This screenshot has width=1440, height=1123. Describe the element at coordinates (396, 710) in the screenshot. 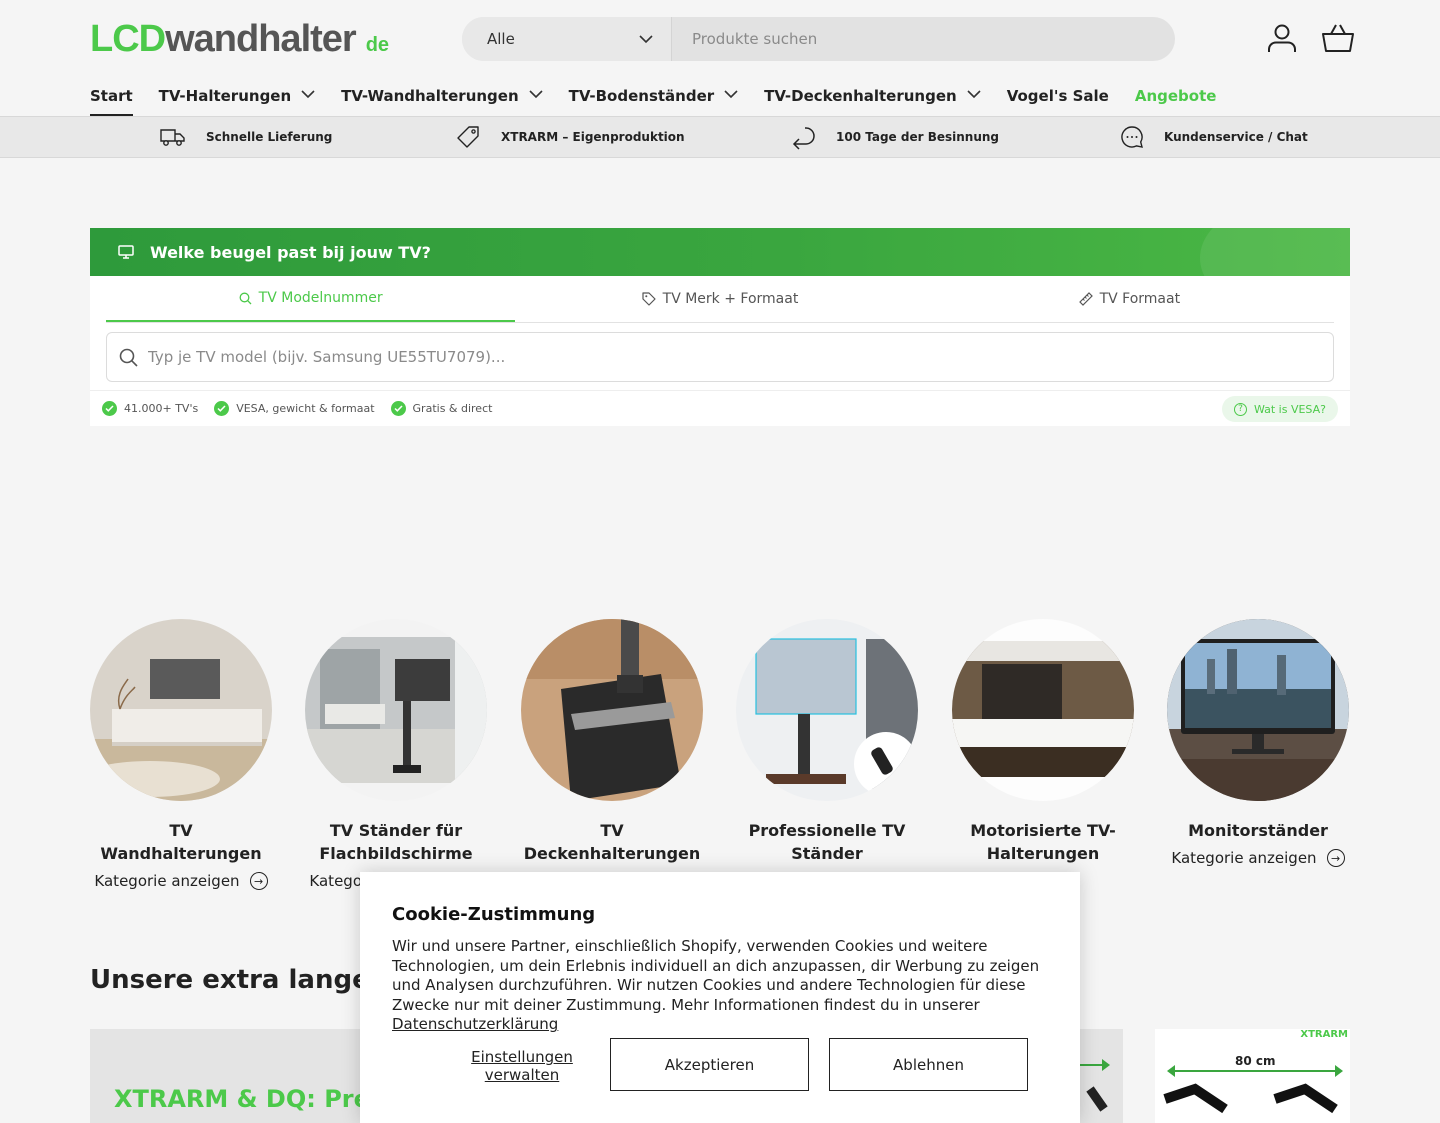

I see `category-image-floor-stand` at that location.